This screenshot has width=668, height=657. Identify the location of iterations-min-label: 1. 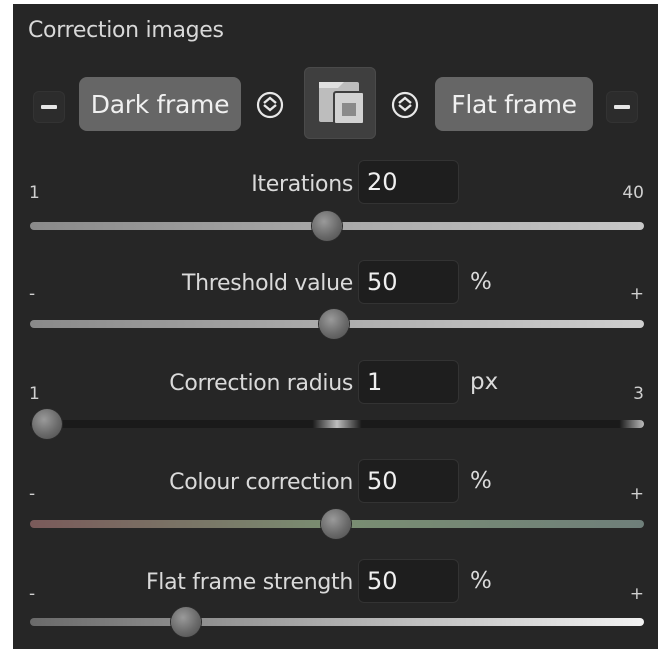
(34, 193).